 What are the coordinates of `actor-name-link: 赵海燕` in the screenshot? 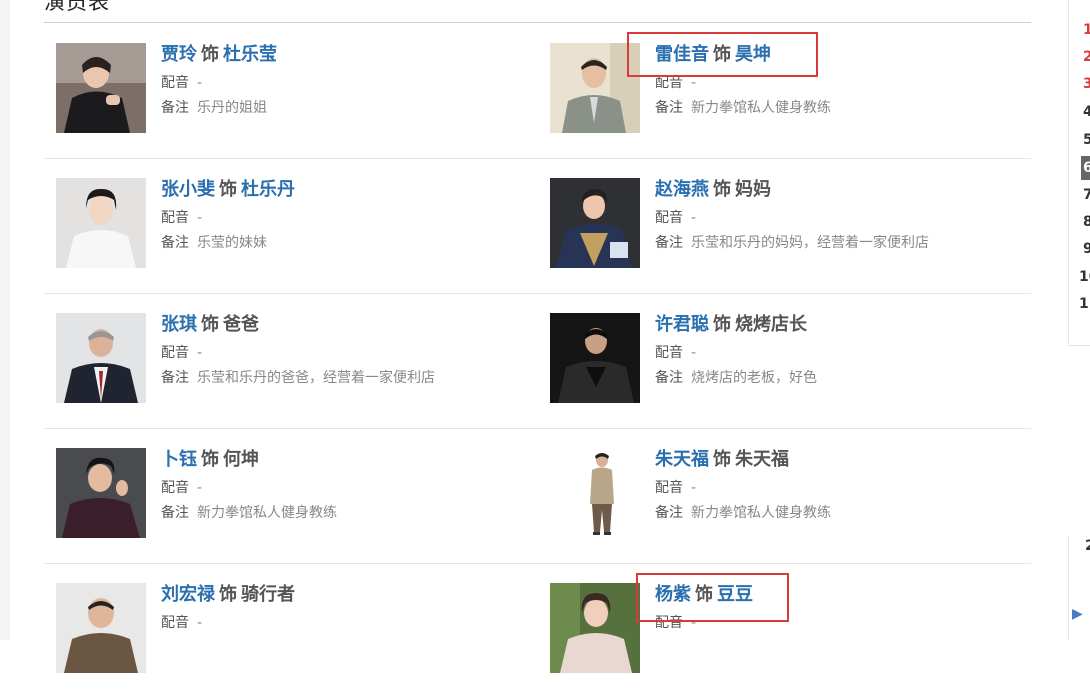 It's located at (682, 189).